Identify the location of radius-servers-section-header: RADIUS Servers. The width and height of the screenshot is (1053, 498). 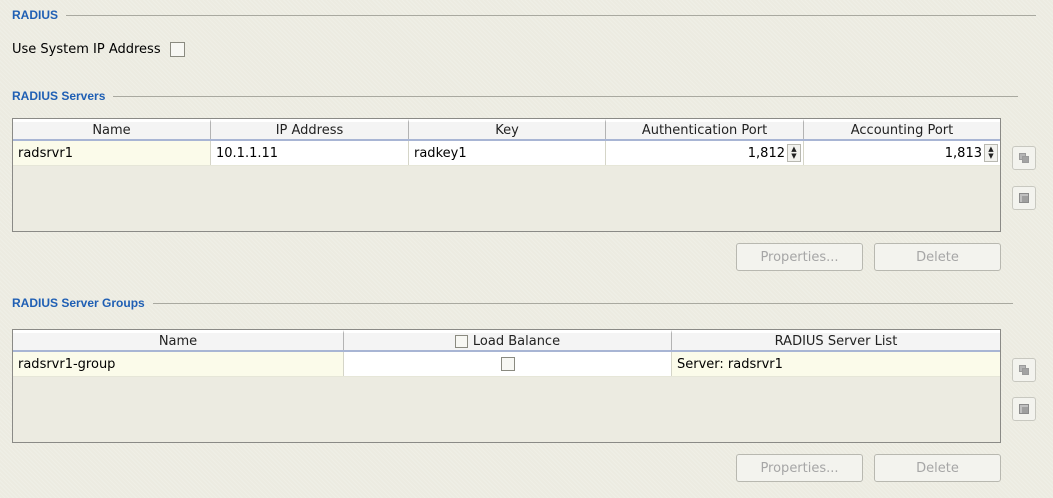
(515, 96).